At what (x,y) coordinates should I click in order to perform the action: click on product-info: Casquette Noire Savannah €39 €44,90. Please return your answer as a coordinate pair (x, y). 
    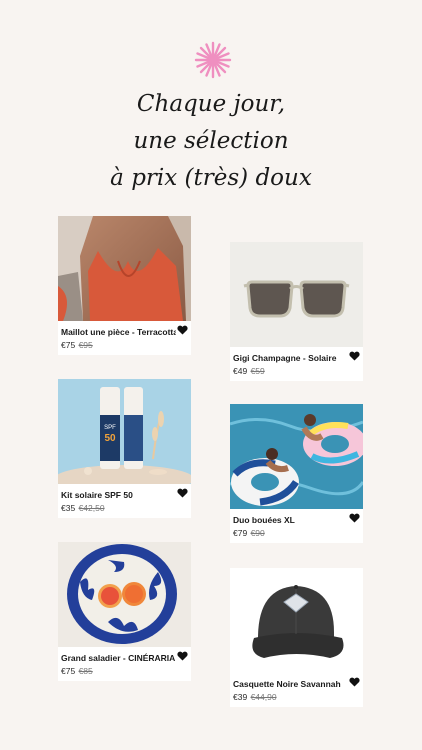
    Looking at the image, I should click on (296, 690).